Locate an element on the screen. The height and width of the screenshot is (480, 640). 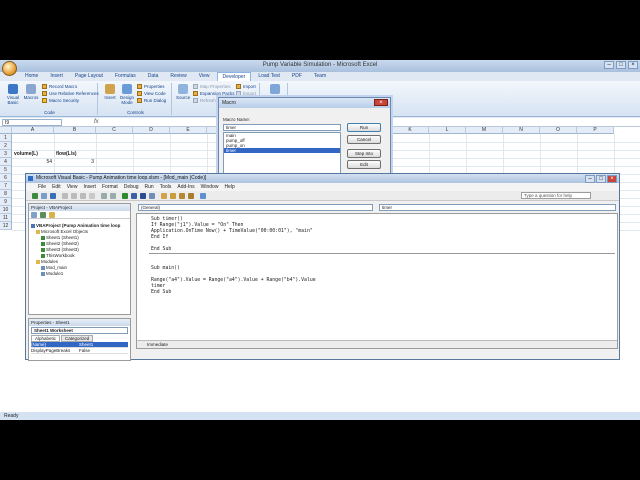
tab-developer: Developer is located at coordinates (234, 76).